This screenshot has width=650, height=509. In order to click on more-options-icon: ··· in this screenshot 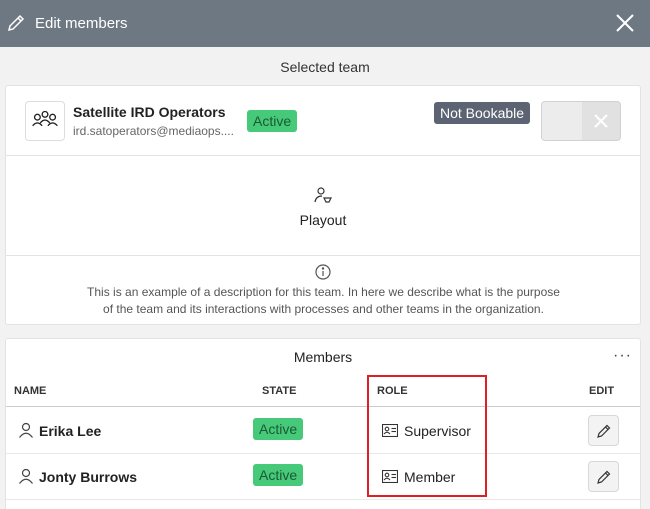, I will do `click(622, 356)`.